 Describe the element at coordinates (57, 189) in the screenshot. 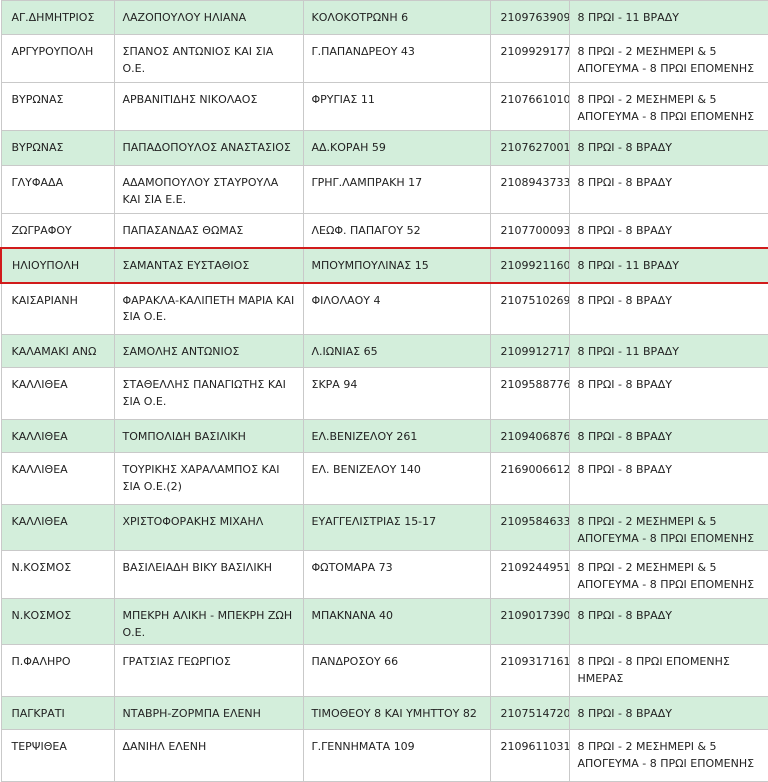

I see `area-cell: ΓΛΥΦΑΔΑ` at that location.